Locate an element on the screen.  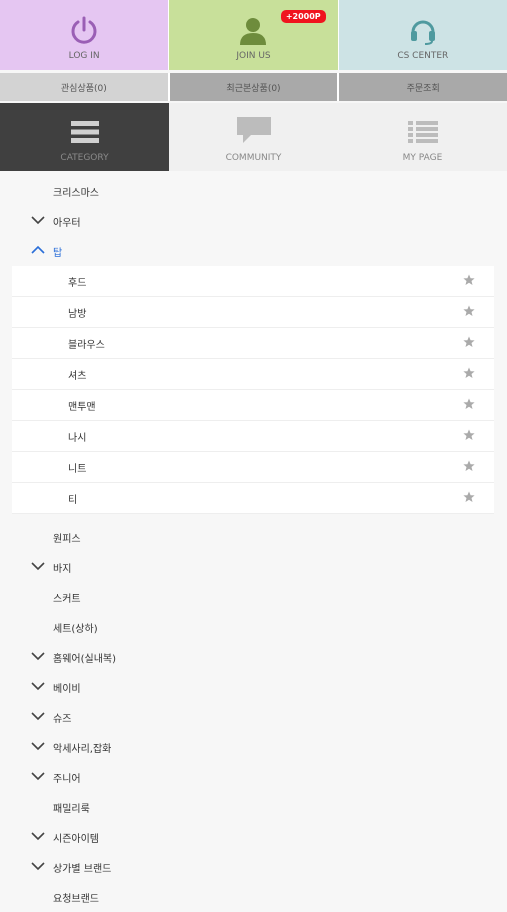
wishlist-button: 관심상품(0) is located at coordinates (85, 87).